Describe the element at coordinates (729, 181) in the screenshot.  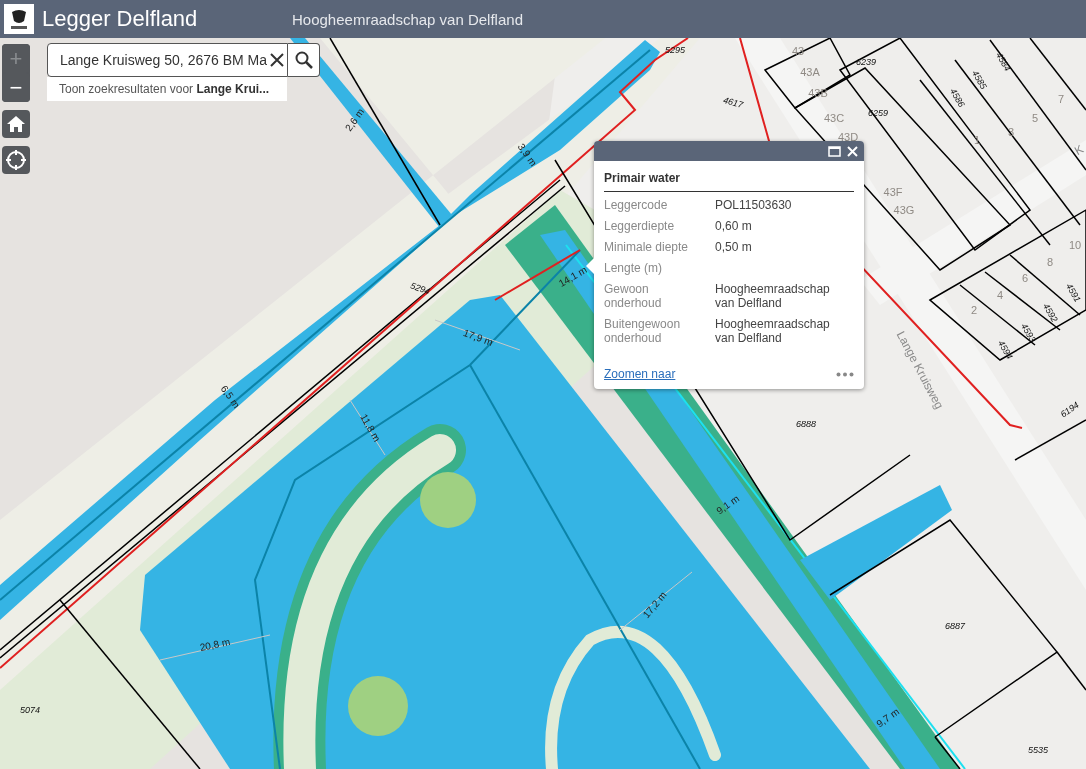
I see `popup-title: Primair water` at that location.